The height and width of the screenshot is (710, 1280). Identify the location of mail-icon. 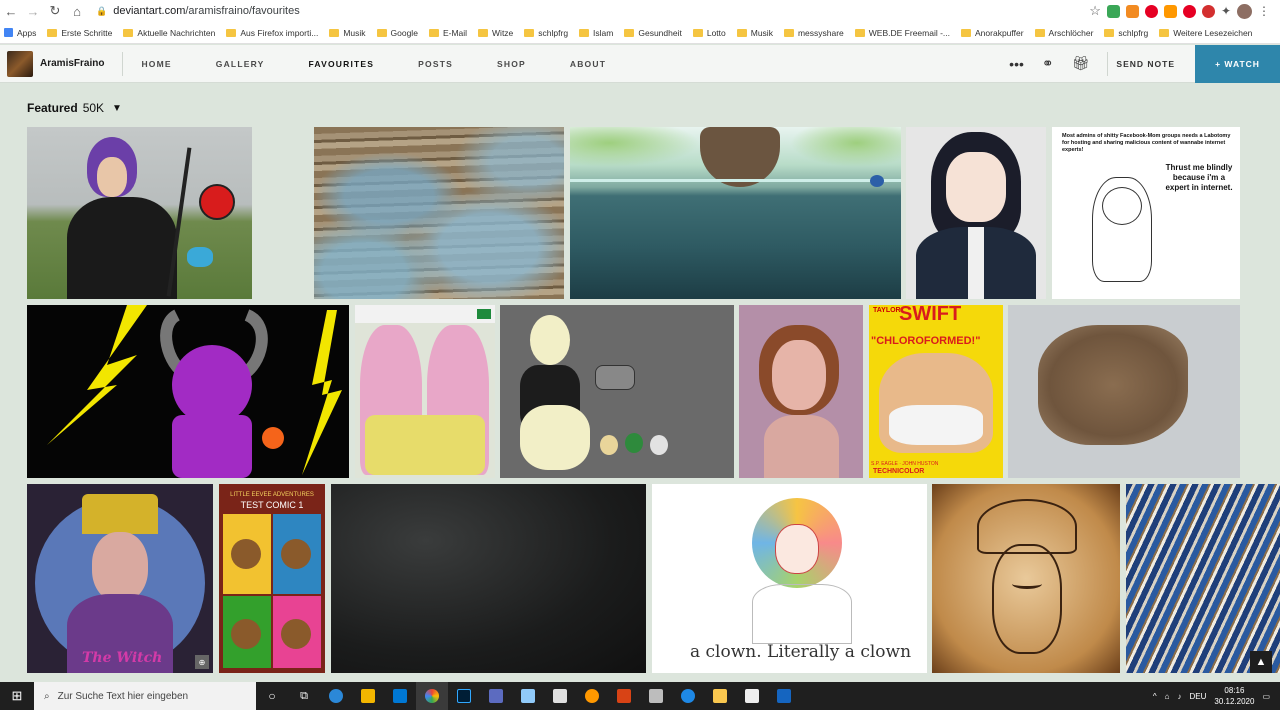
(400, 696).